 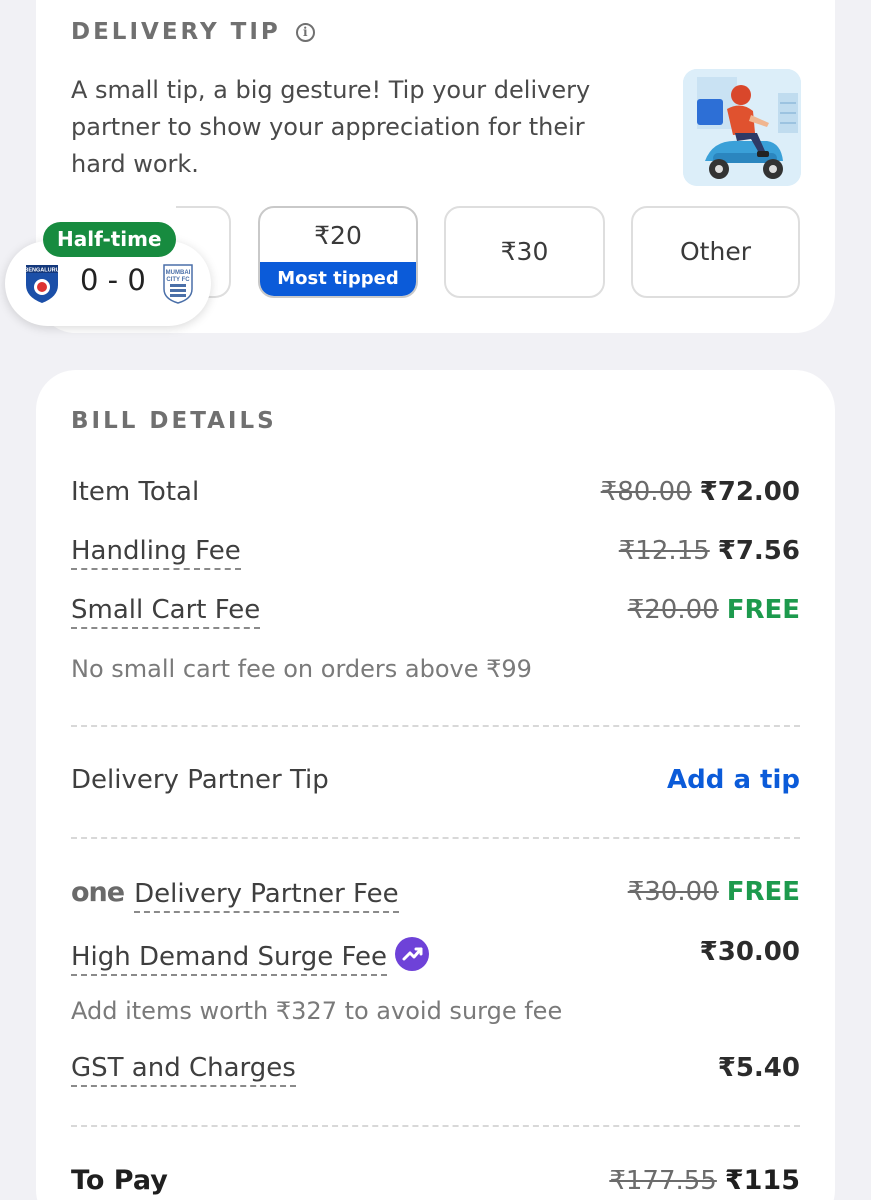 What do you see at coordinates (42, 286) in the screenshot?
I see `bengaluru-fc-crest-icon: BENGALURU` at bounding box center [42, 286].